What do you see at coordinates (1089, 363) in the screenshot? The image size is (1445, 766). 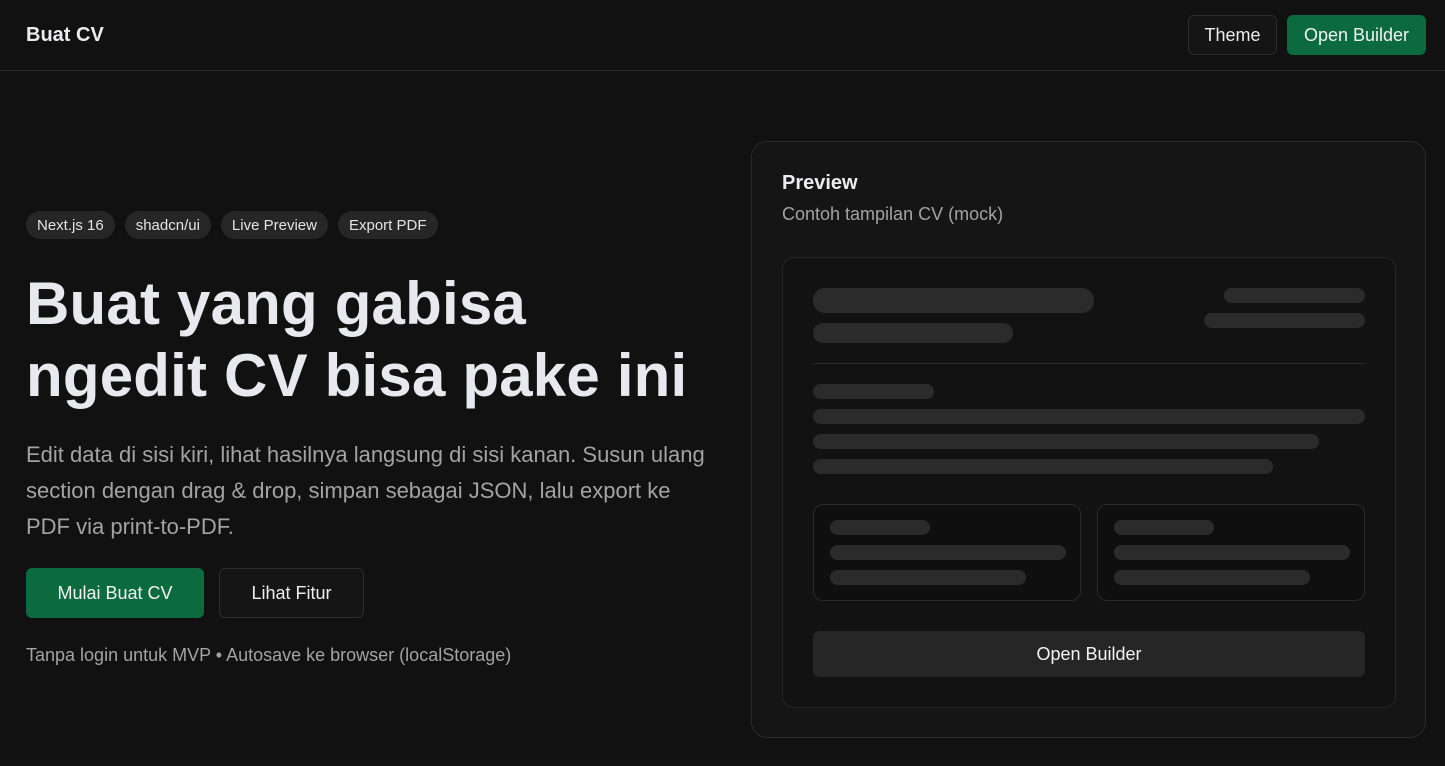 I see `mock-divider` at bounding box center [1089, 363].